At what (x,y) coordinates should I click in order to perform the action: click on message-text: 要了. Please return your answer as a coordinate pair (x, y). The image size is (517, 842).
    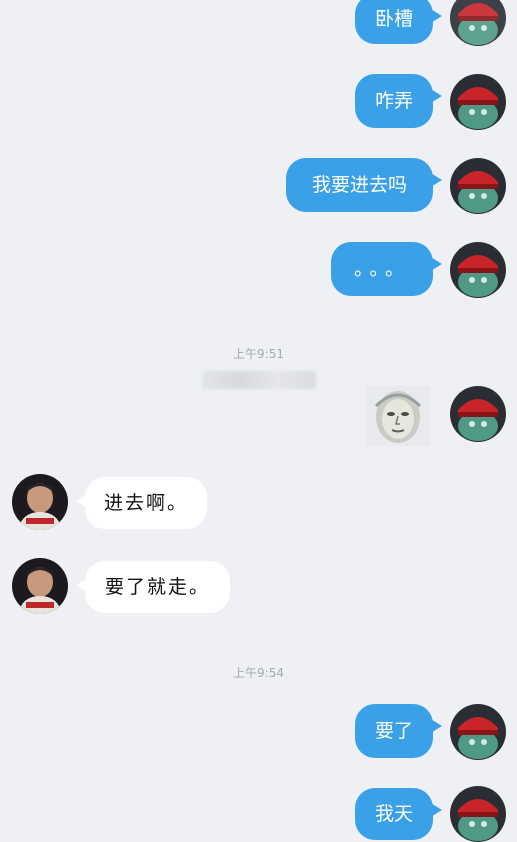
    Looking at the image, I should click on (394, 730).